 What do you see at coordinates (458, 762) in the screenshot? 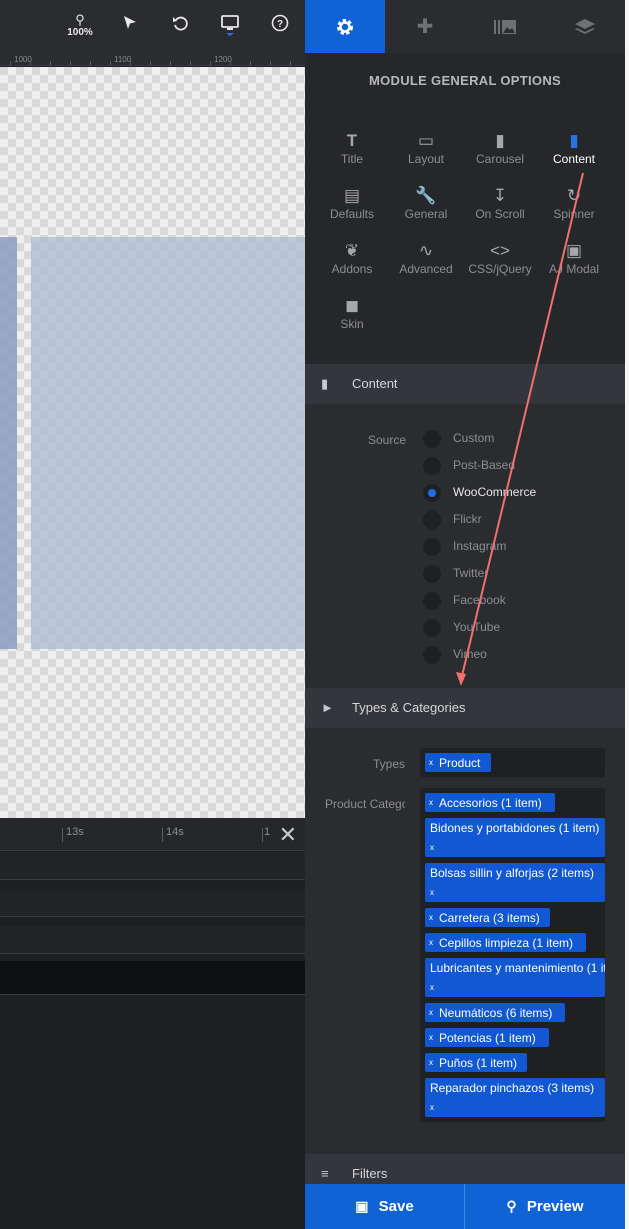
I see `type-tag: x Product` at bounding box center [458, 762].